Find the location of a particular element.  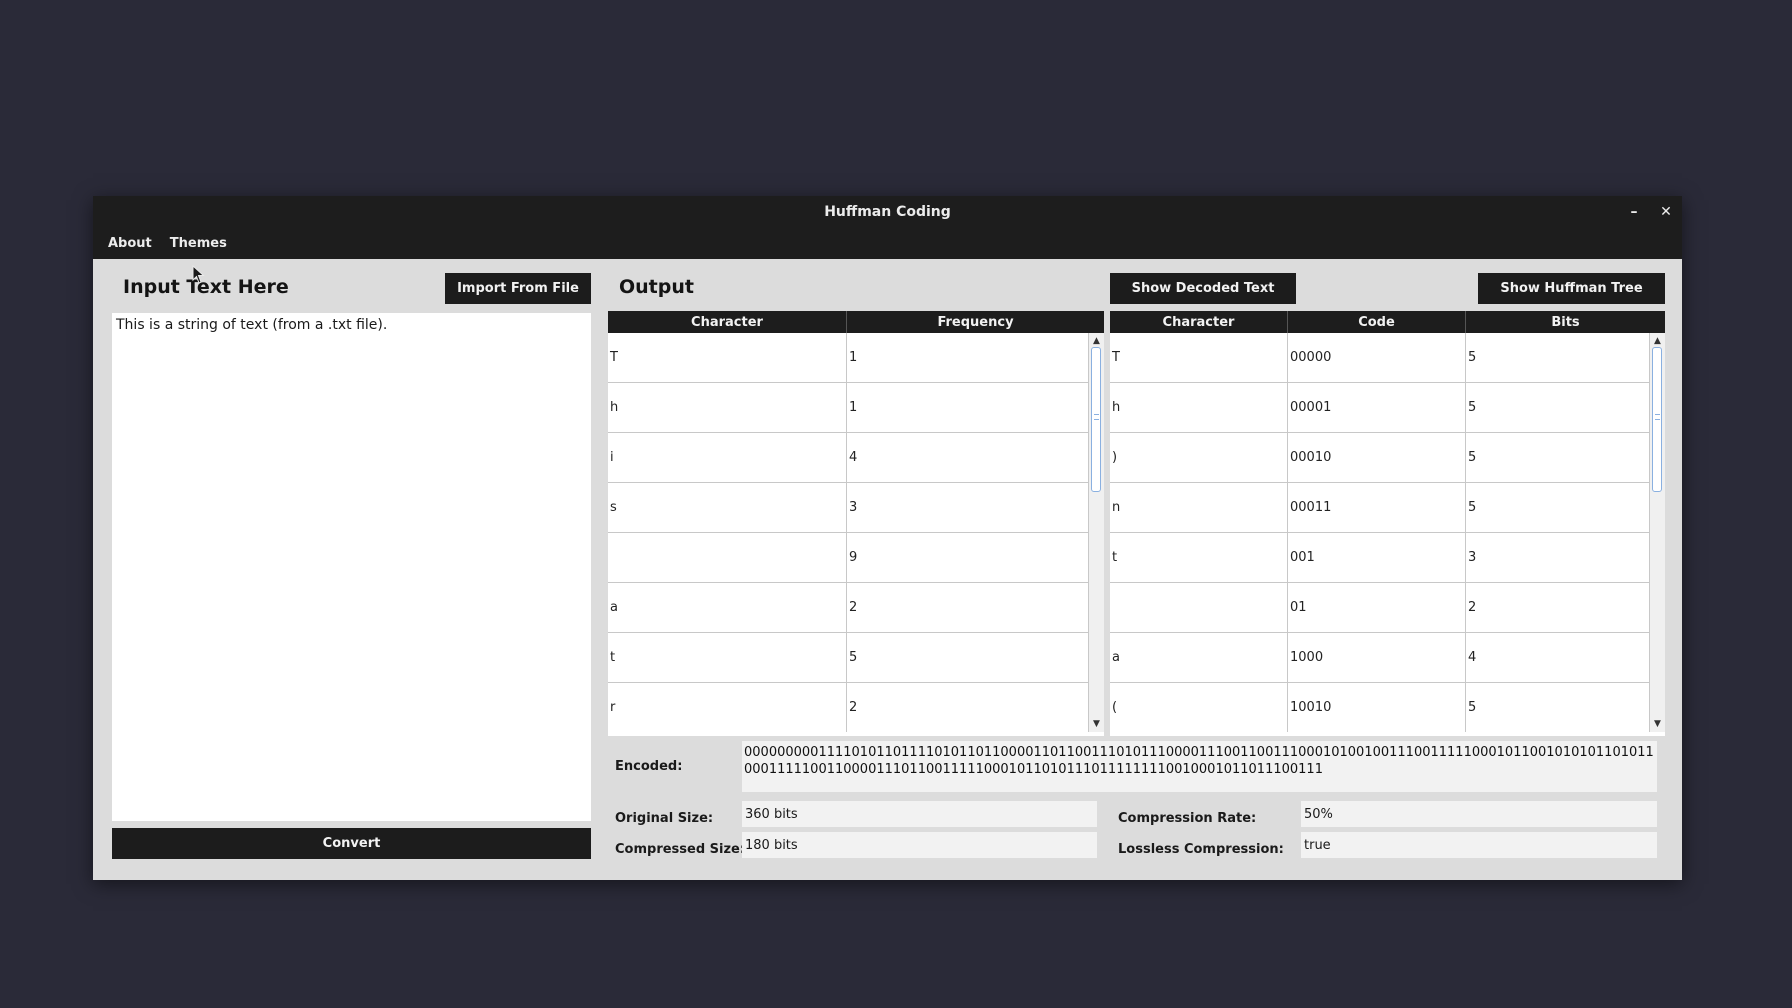

code-table-scrollbar: ▲ ▼ is located at coordinates (1657, 532).